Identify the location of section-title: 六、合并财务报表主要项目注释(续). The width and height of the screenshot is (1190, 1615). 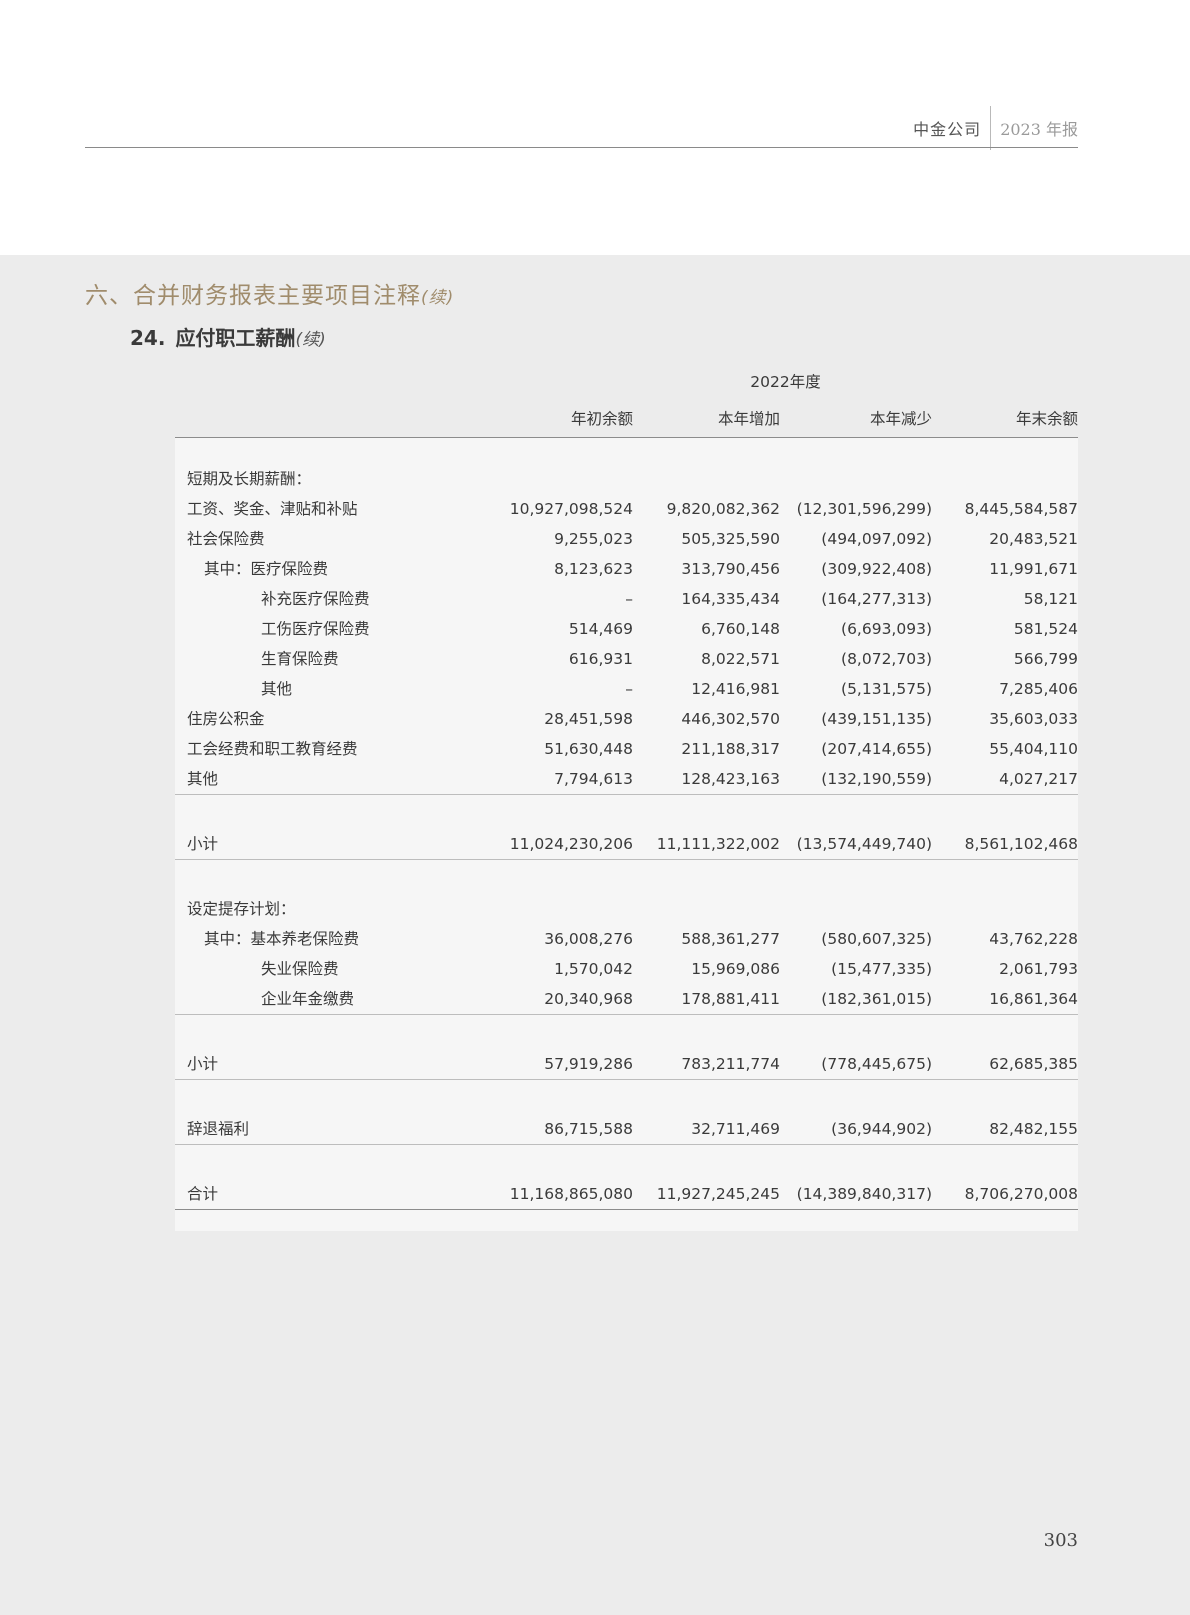
(269, 293).